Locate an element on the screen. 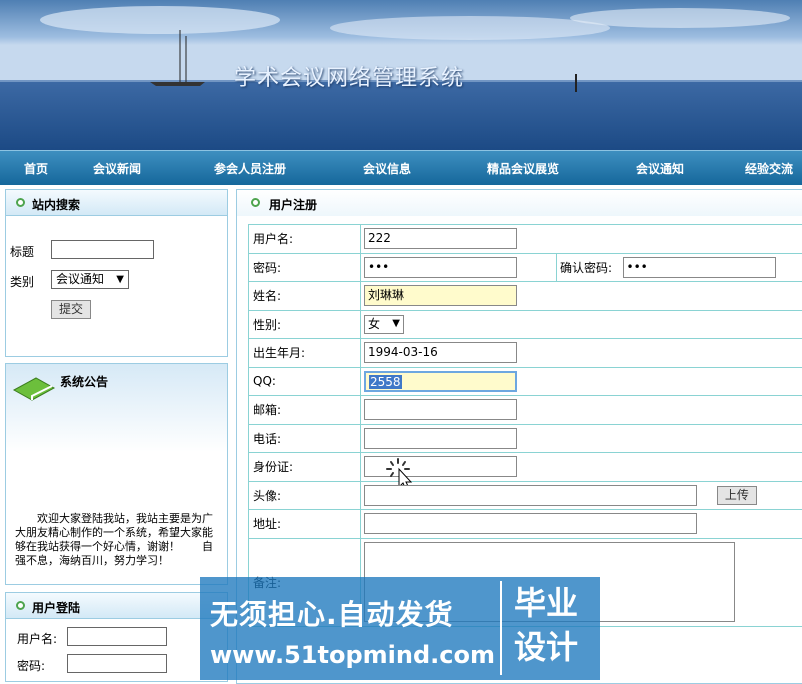  phone-input is located at coordinates (440, 438).